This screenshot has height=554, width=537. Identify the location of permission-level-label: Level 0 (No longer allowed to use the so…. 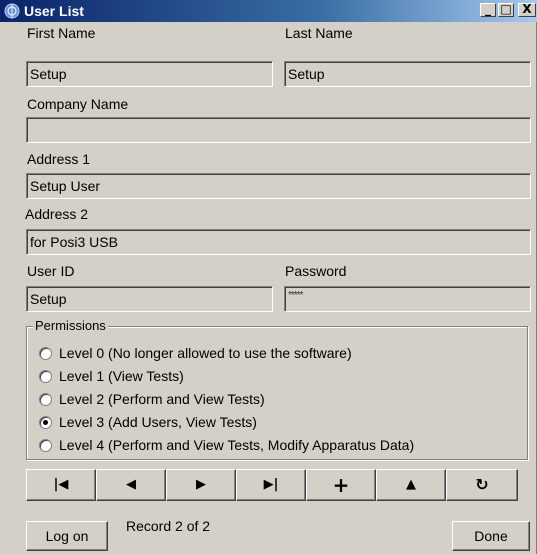
(205, 353).